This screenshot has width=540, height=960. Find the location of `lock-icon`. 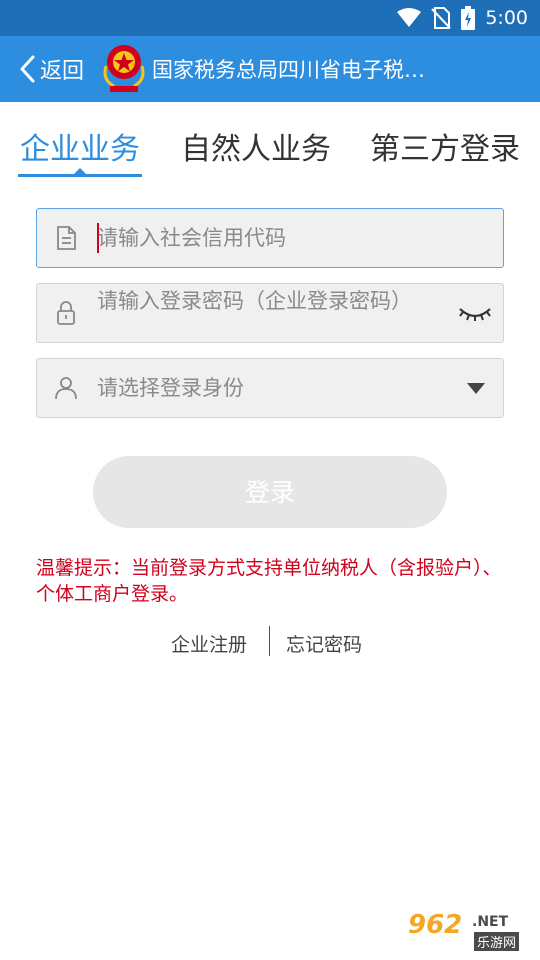

lock-icon is located at coordinates (66, 313).